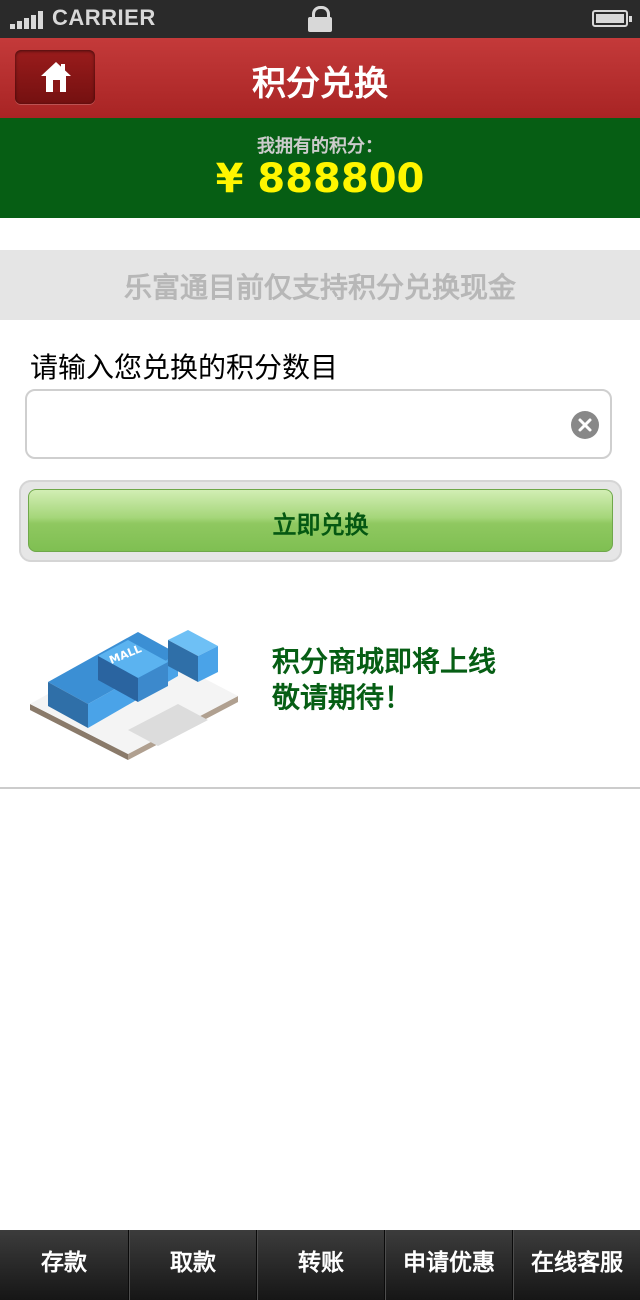  Describe the element at coordinates (342, 697) in the screenshot. I see `promo-subline: 敬请期待！` at that location.